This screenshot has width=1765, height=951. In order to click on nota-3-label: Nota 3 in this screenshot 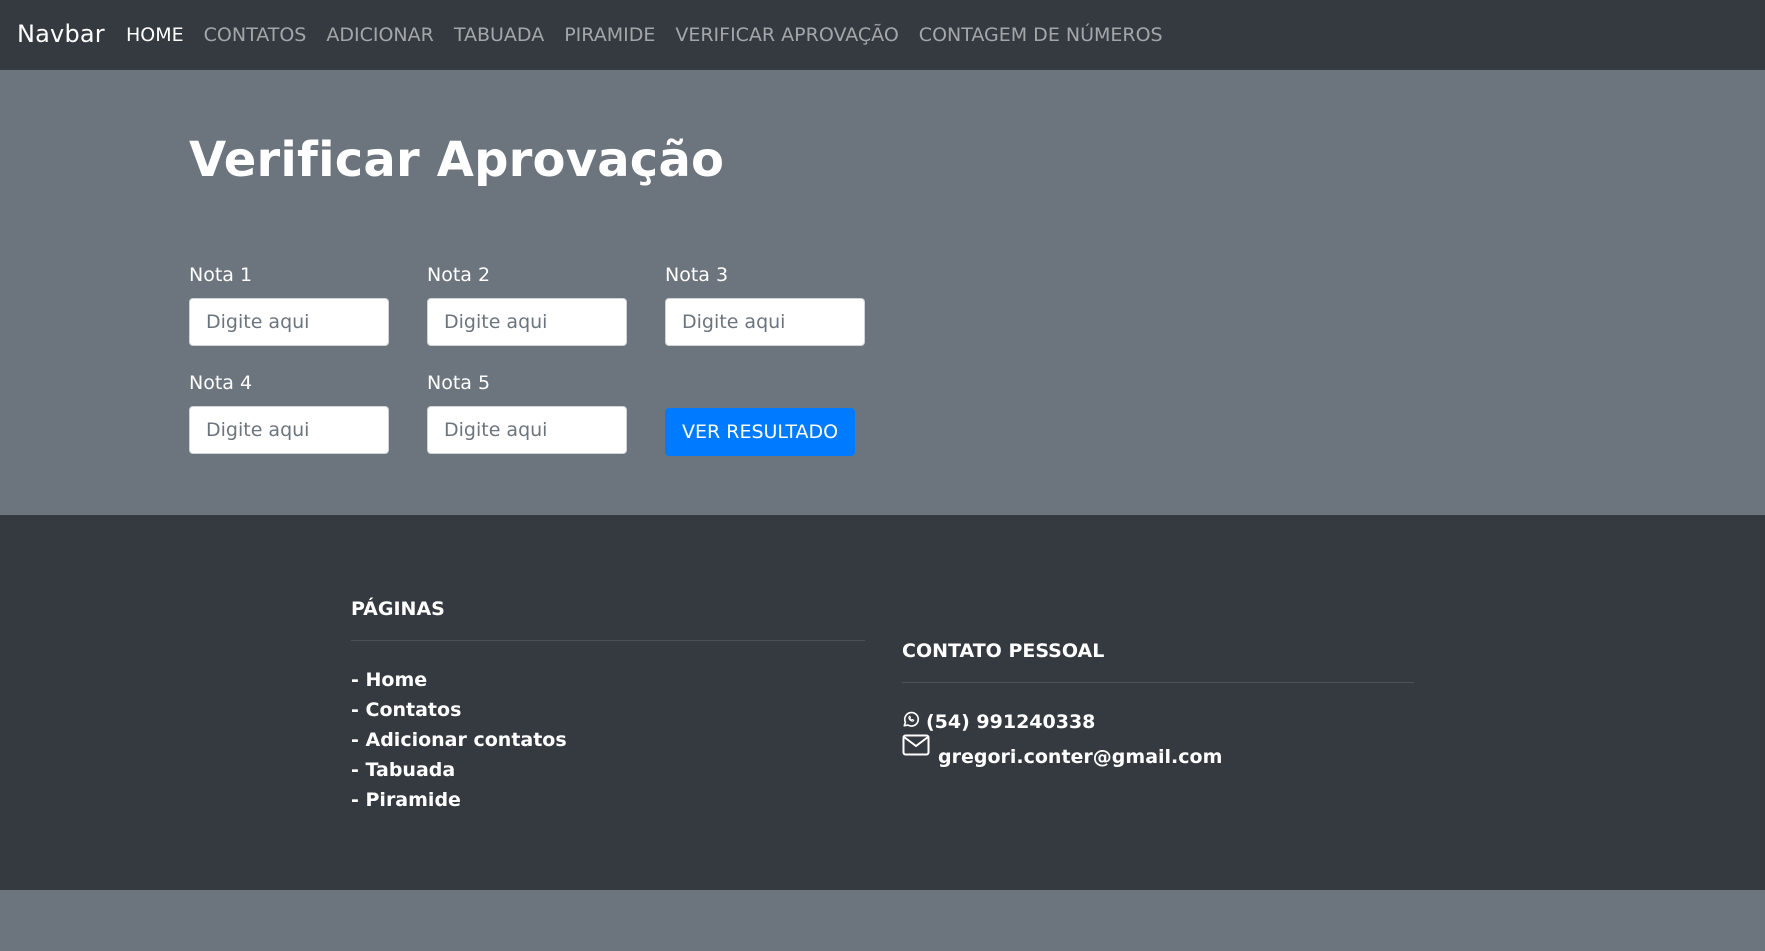, I will do `click(697, 275)`.